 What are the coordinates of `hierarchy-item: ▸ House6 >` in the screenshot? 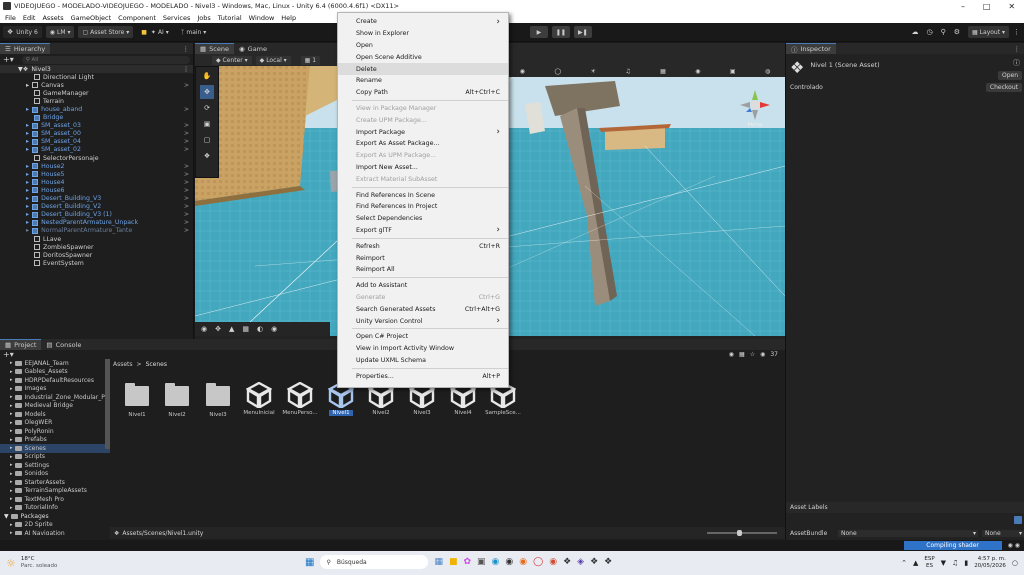 It's located at (96, 190).